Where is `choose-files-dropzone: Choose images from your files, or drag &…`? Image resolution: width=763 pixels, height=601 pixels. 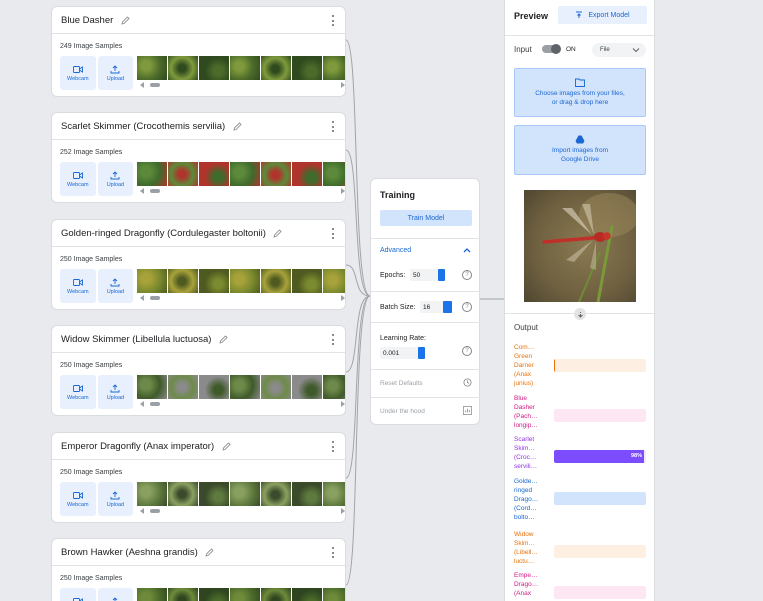
choose-files-dropzone: Choose images from your files, or drag &… is located at coordinates (580, 92).